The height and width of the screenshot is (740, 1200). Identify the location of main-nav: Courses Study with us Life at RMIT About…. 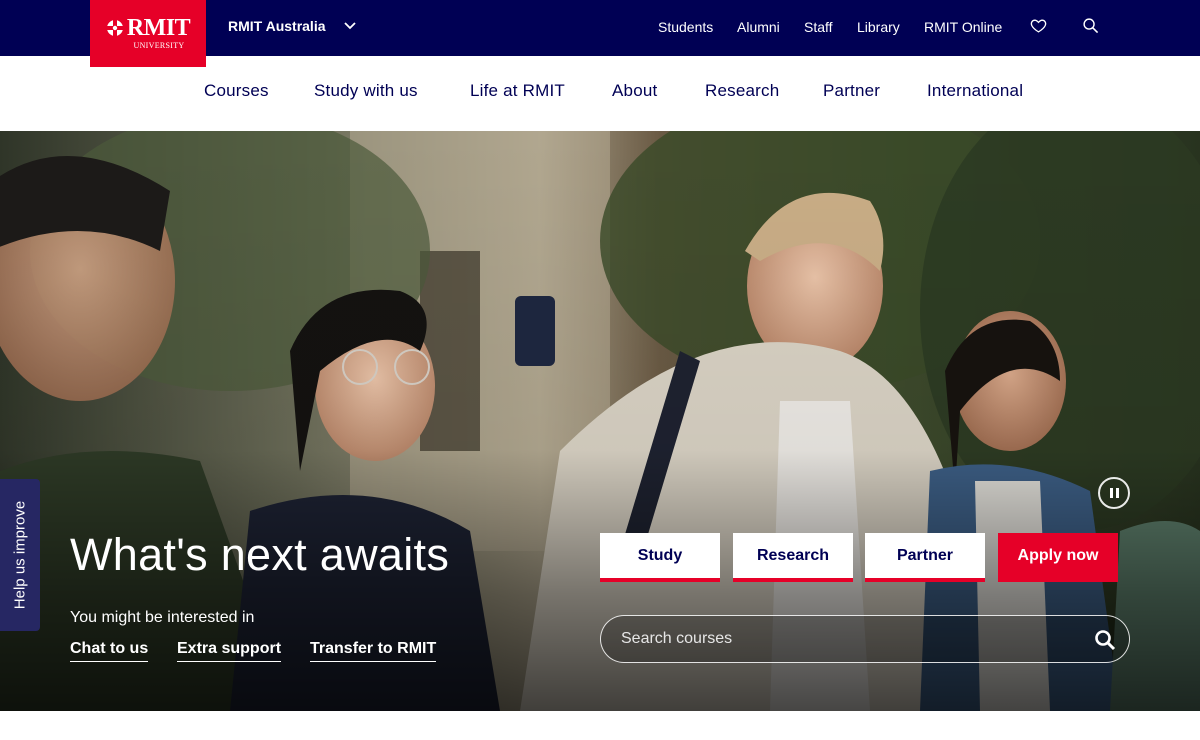
(600, 93).